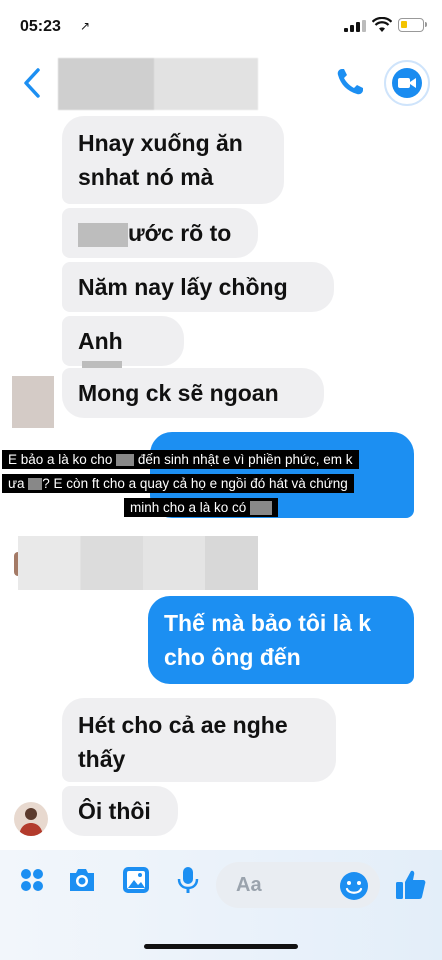  I want to click on sender-avatar-redacted, so click(33, 402).